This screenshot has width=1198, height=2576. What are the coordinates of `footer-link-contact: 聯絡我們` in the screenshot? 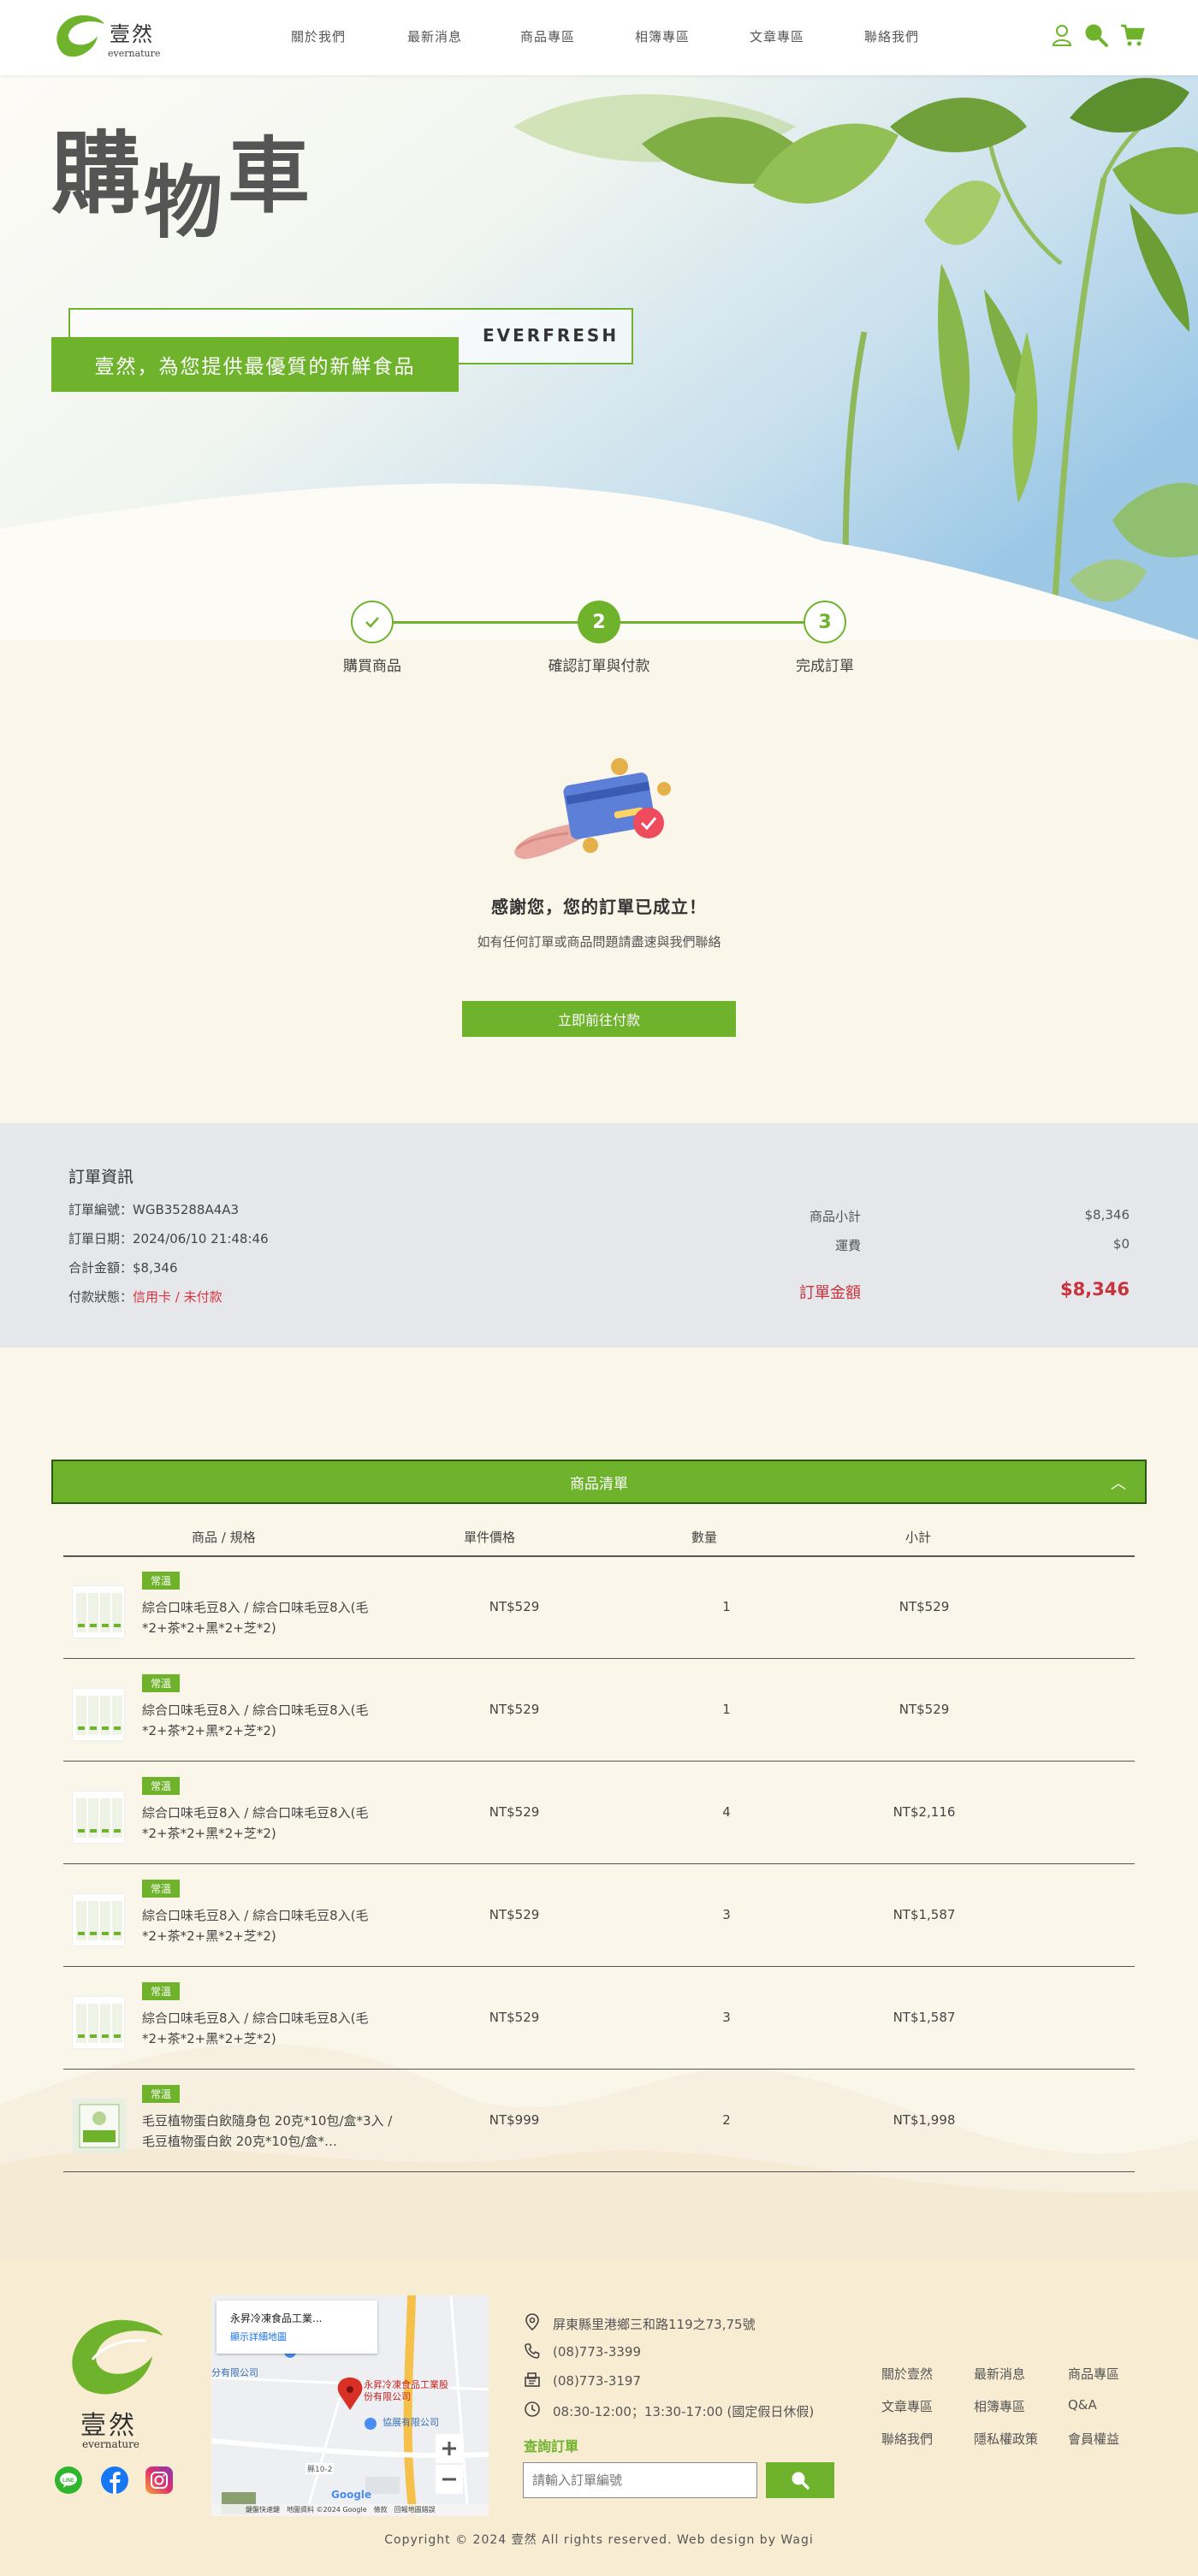 It's located at (907, 2439).